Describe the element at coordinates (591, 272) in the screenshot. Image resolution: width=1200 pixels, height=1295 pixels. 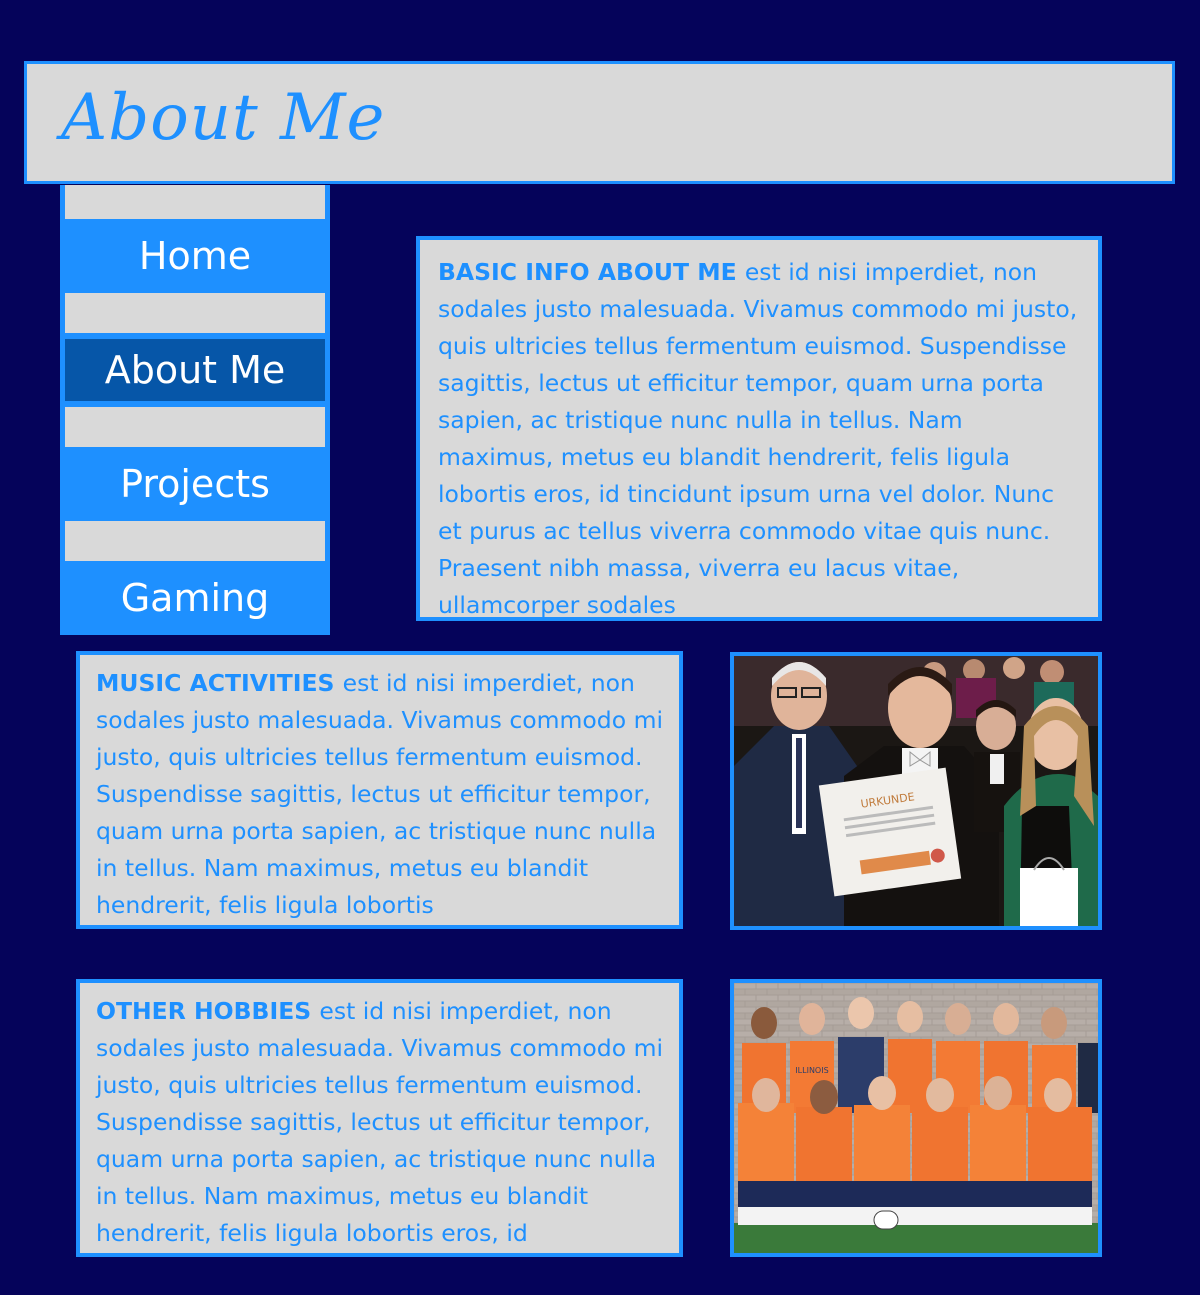
I see `section-heading: BASIC INFO ABOUT ME` at that location.